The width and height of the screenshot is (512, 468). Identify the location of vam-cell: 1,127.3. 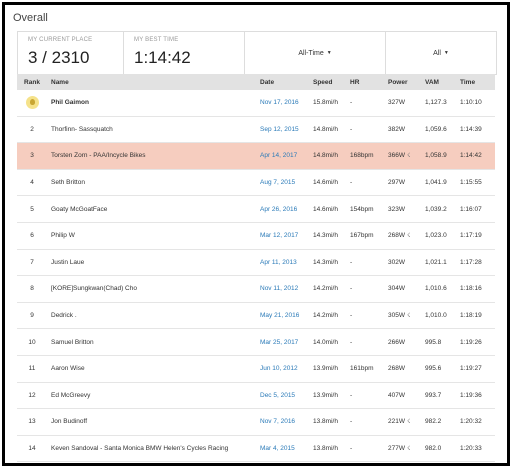
(438, 103).